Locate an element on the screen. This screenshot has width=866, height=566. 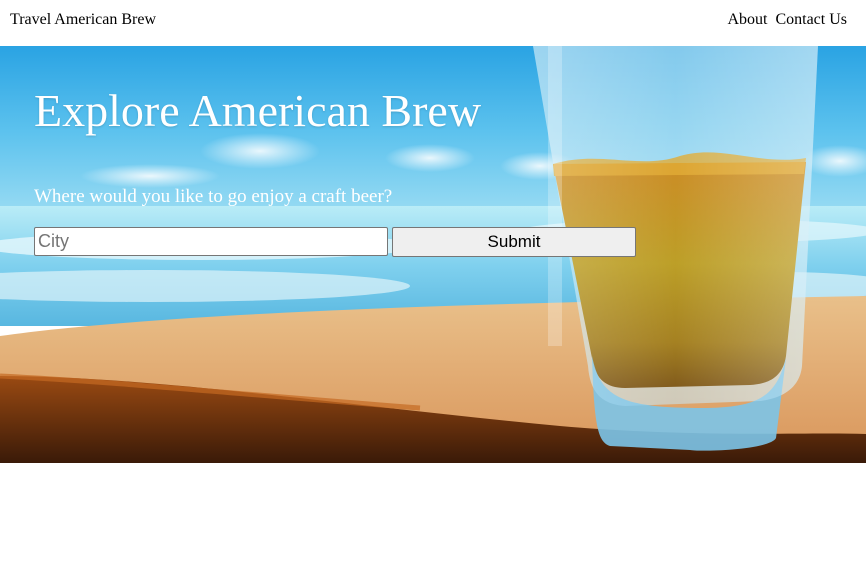
top-nav-bar: Travel American Brew About Contact Us is located at coordinates (433, 23).